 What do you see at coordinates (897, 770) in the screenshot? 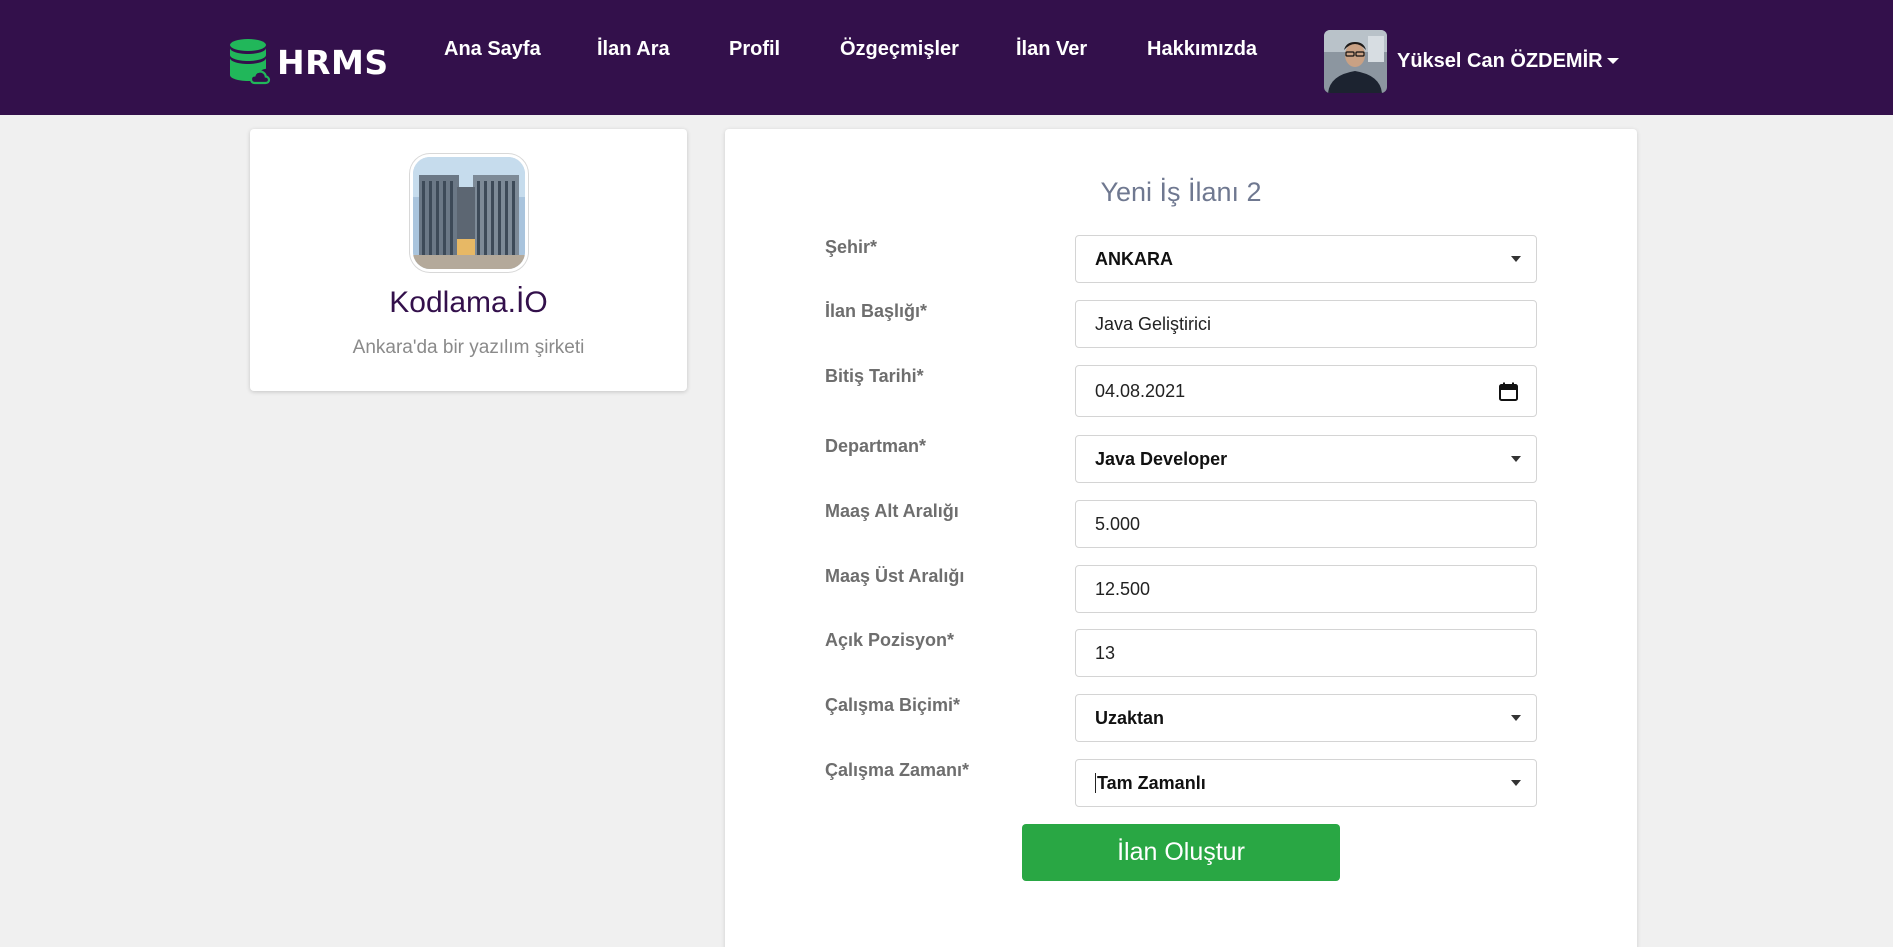
I see `work-time-label: Çalışma Zamanı*` at bounding box center [897, 770].